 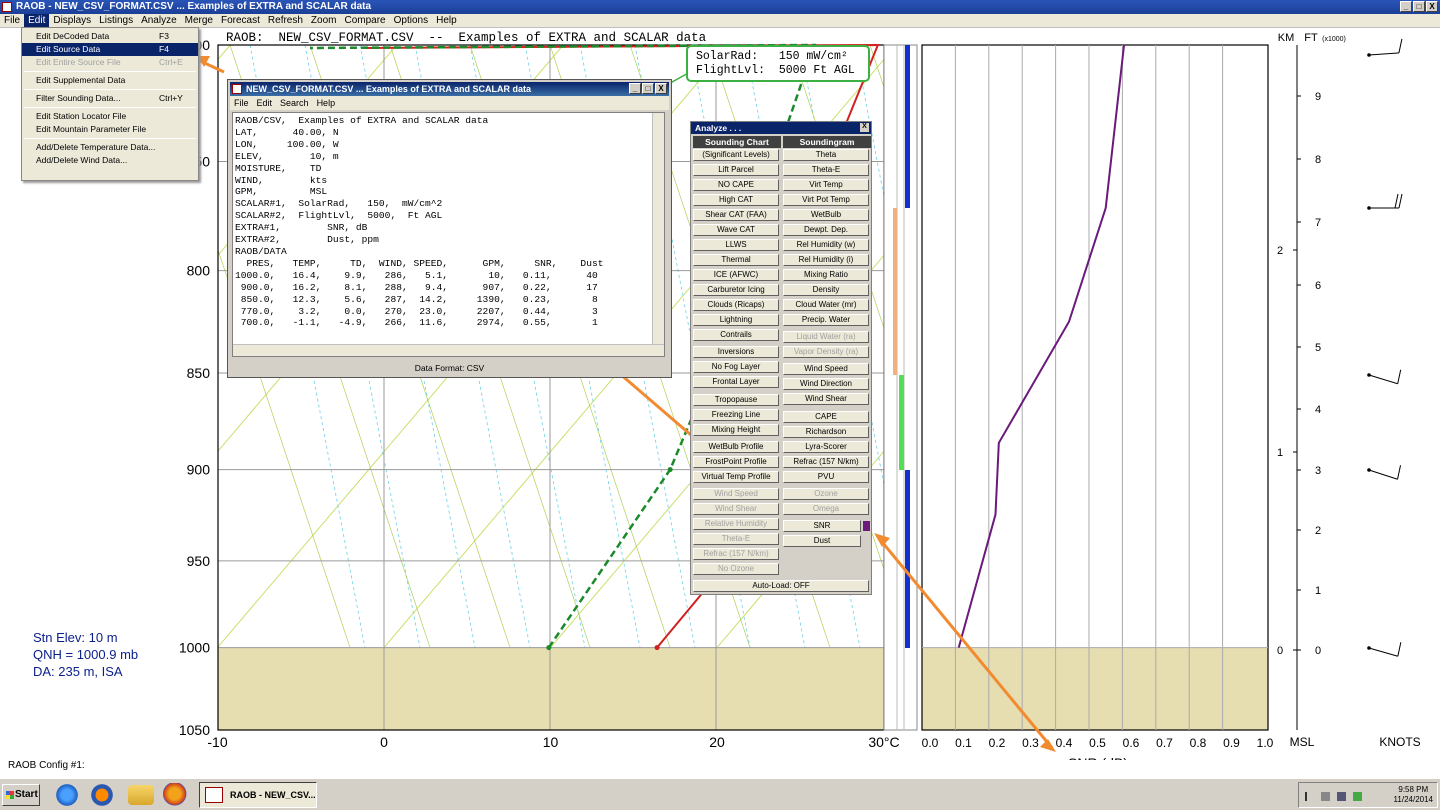 What do you see at coordinates (736, 260) in the screenshot?
I see `analyze-col1-thermal-button: Thermal` at bounding box center [736, 260].